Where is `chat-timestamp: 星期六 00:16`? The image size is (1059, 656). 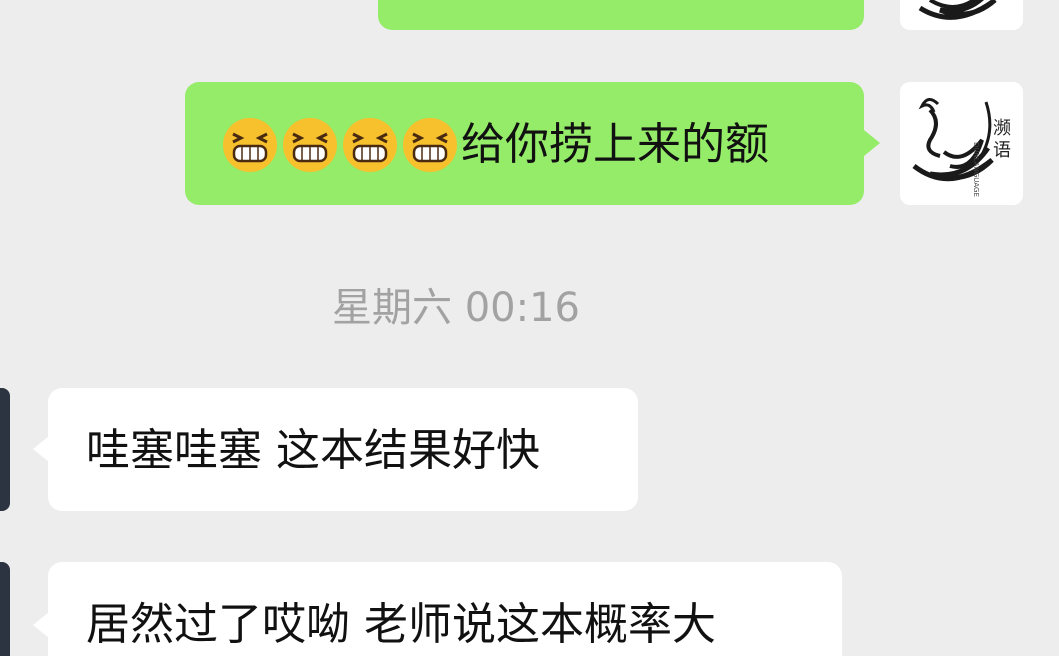
chat-timestamp: 星期六 00:16 is located at coordinates (456, 308).